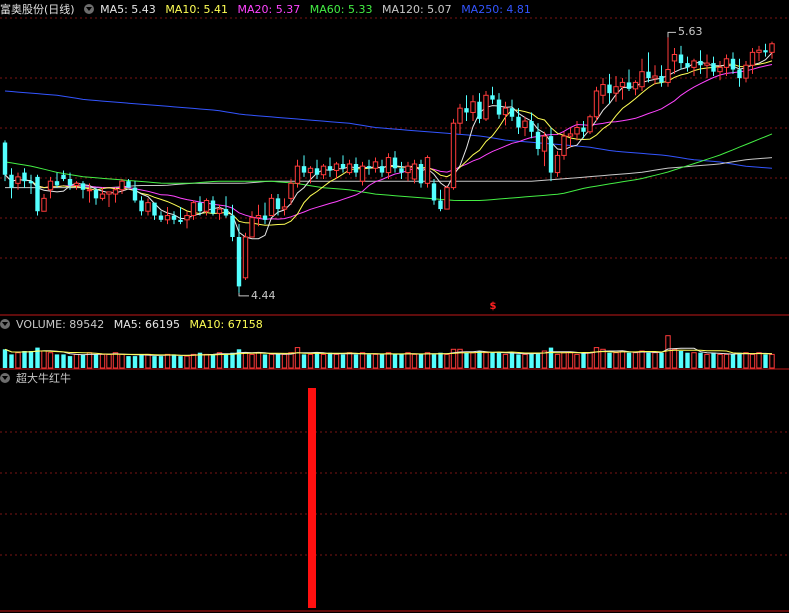 This screenshot has width=789, height=613. I want to click on volume-bars, so click(388, 352).